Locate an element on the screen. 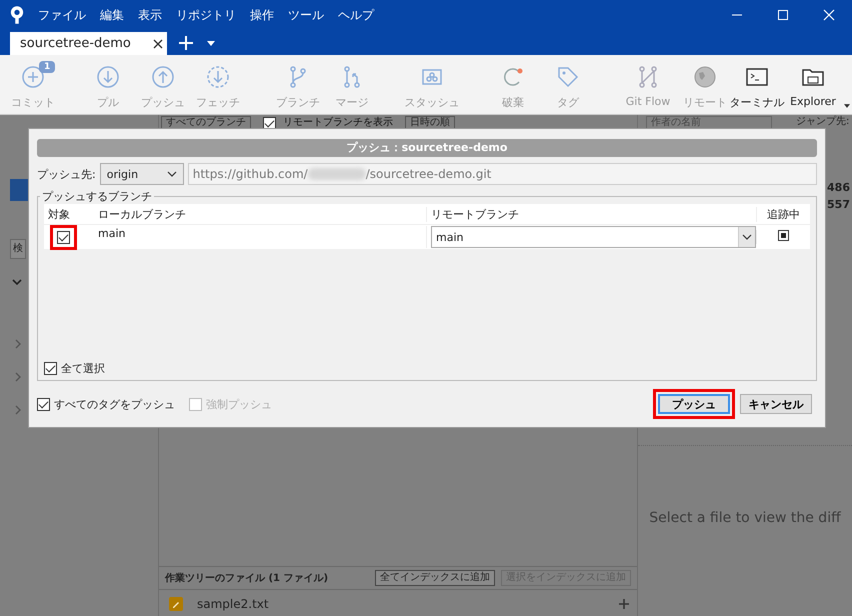 Image resolution: width=852 pixels, height=616 pixels. repo-tab: sourcetree-demo is located at coordinates (88, 43).